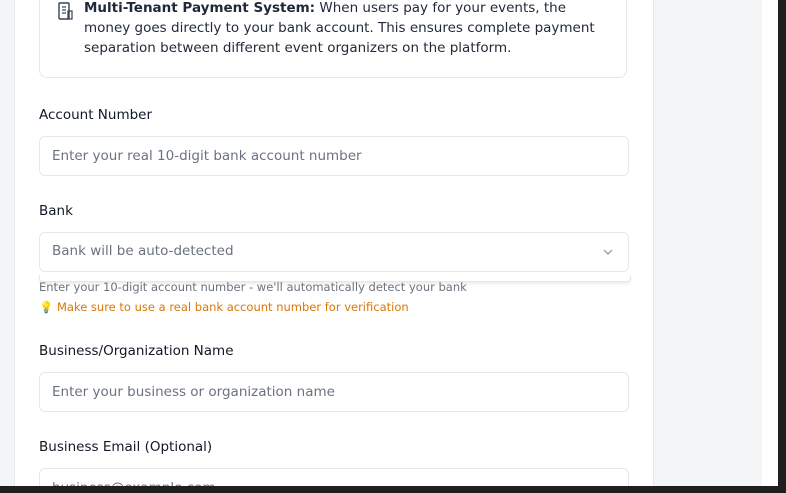 The image size is (786, 493). What do you see at coordinates (334, 156) in the screenshot?
I see `account-number-input` at bounding box center [334, 156].